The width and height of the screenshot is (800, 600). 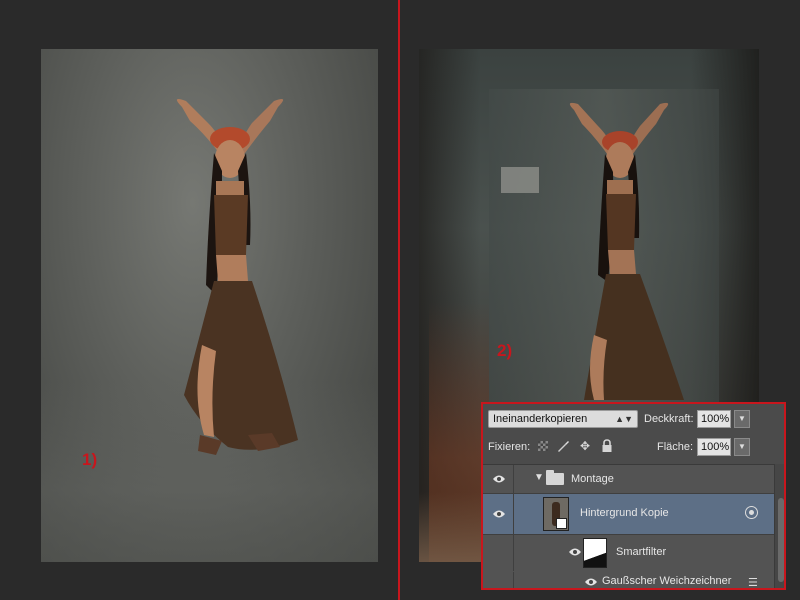 I want to click on lock-label: Fixieren:, so click(x=509, y=447).